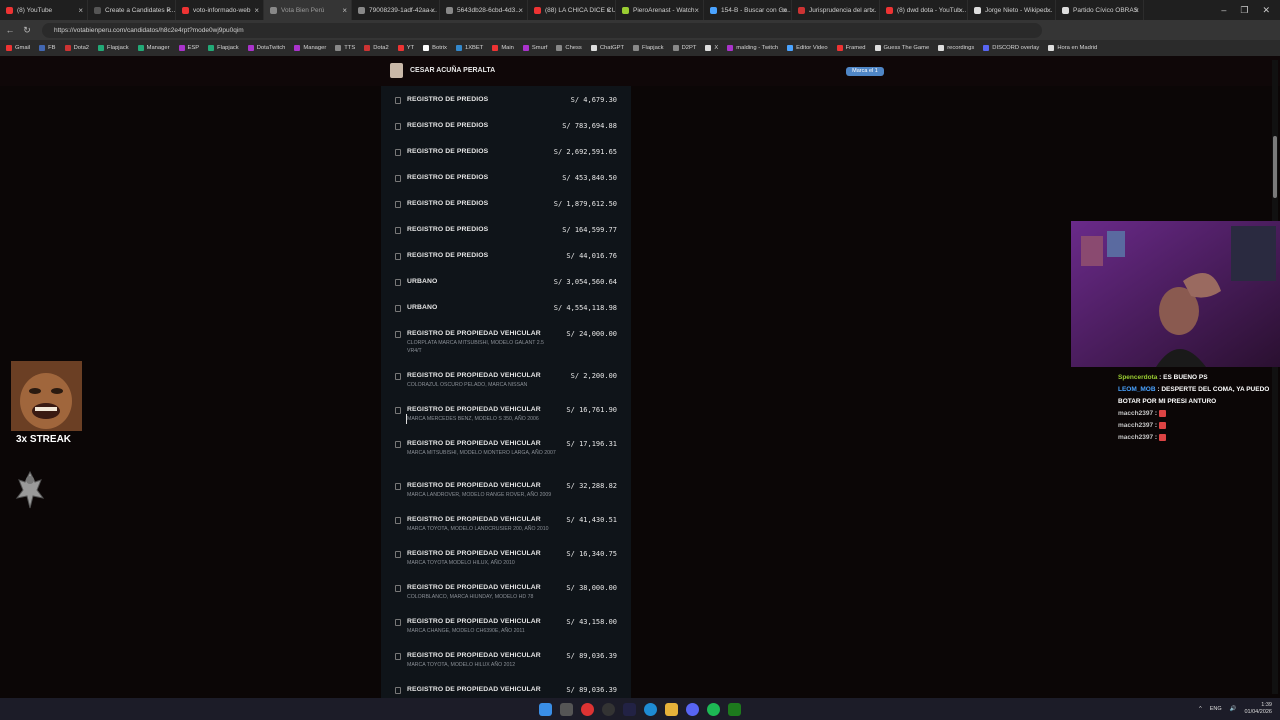 This screenshot has width=1280, height=720. What do you see at coordinates (1137, 377) in the screenshot?
I see `chat-username: Spencerdota` at bounding box center [1137, 377].